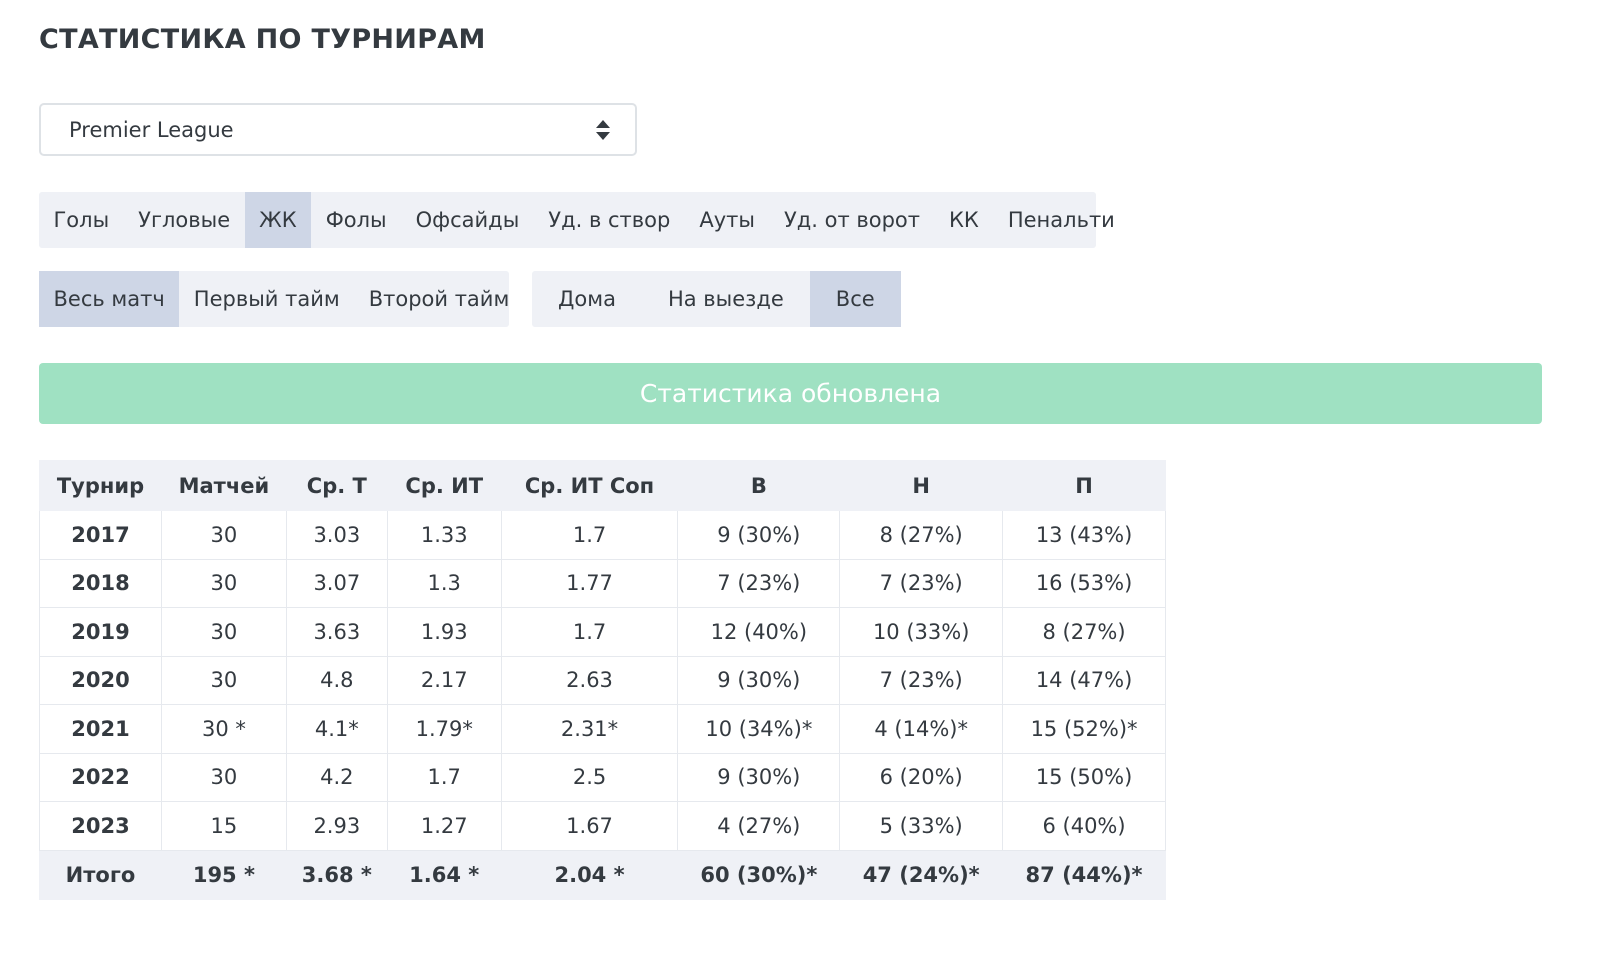 The image size is (1600, 955). What do you see at coordinates (100, 826) in the screenshot?
I see `year-cell: 2023` at bounding box center [100, 826].